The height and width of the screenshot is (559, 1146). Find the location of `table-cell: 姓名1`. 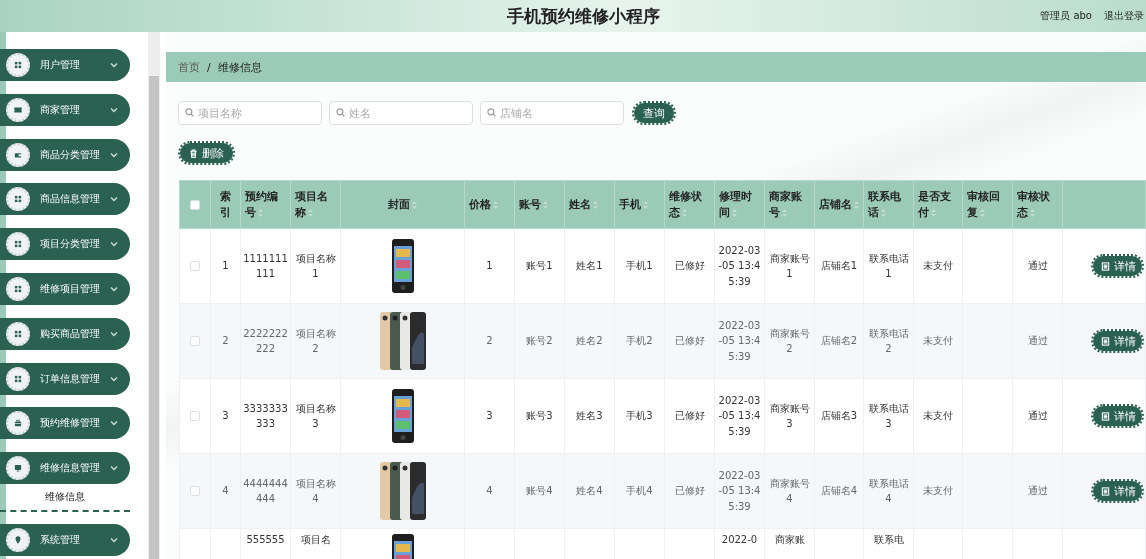

table-cell: 姓名1 is located at coordinates (589, 266).